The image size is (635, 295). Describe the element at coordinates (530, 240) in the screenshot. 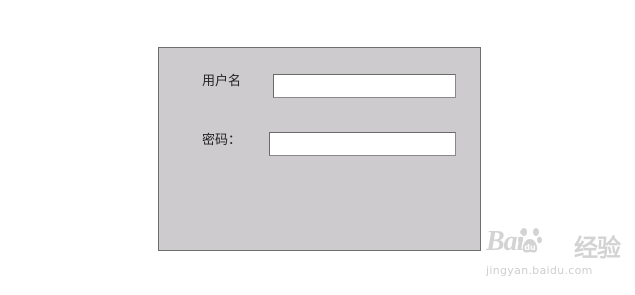

I see `baidu-paw-icon: du` at that location.